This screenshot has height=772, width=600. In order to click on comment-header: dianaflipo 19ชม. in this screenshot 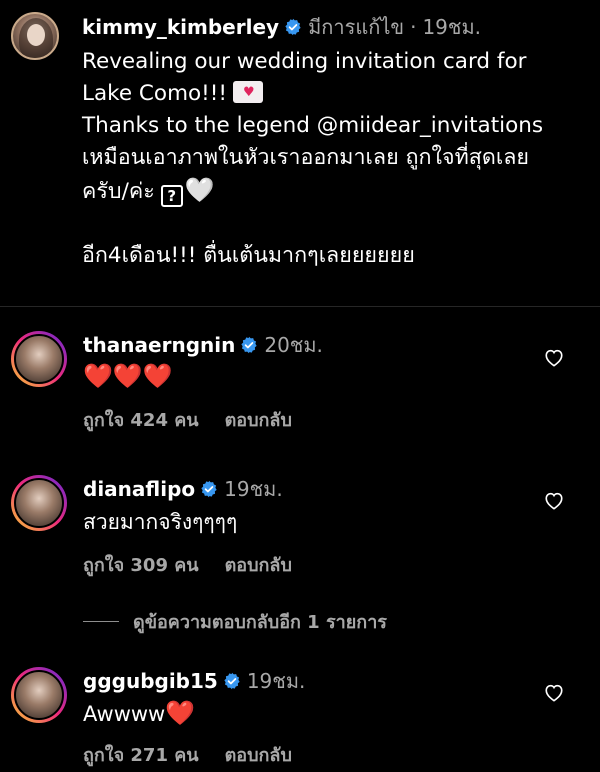, I will do `click(183, 489)`.